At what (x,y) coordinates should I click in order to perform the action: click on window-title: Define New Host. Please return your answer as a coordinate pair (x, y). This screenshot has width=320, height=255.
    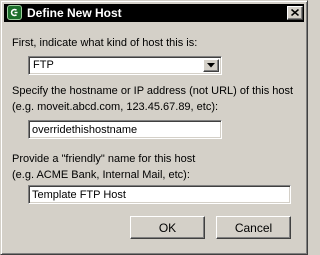
    Looking at the image, I should click on (74, 13).